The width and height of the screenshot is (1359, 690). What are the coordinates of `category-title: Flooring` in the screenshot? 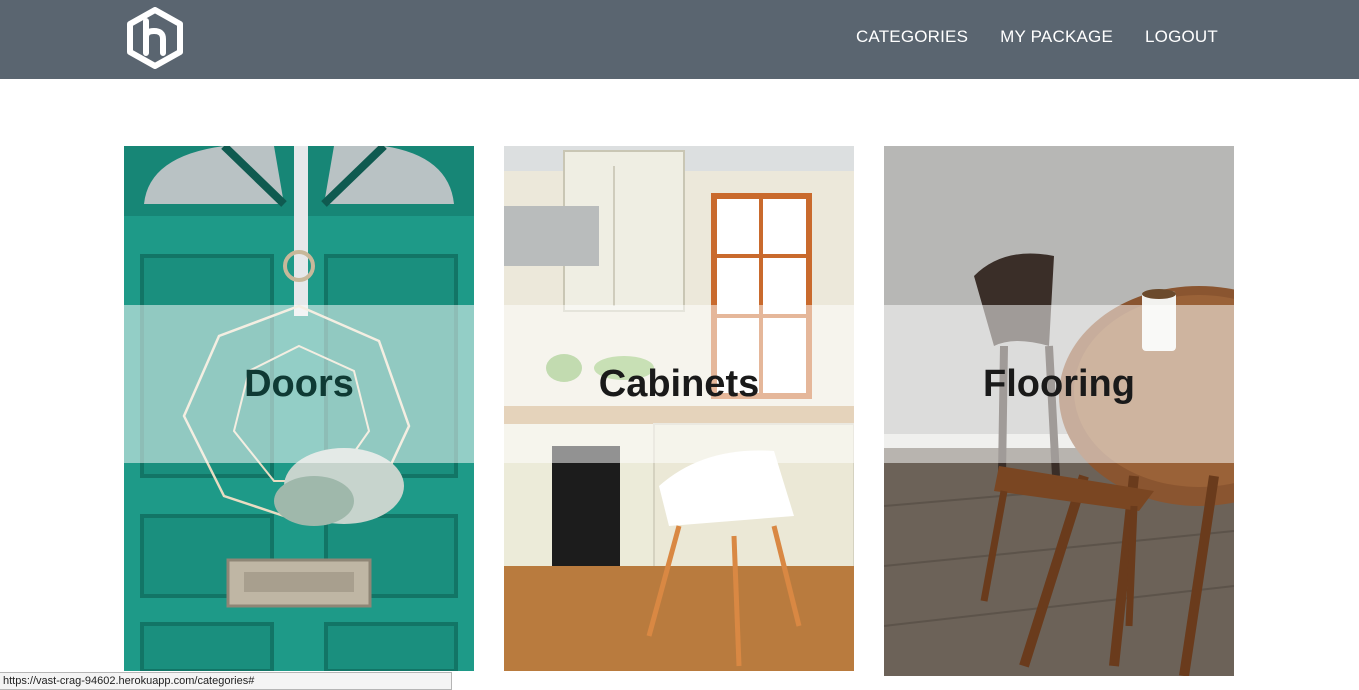 It's located at (1059, 383).